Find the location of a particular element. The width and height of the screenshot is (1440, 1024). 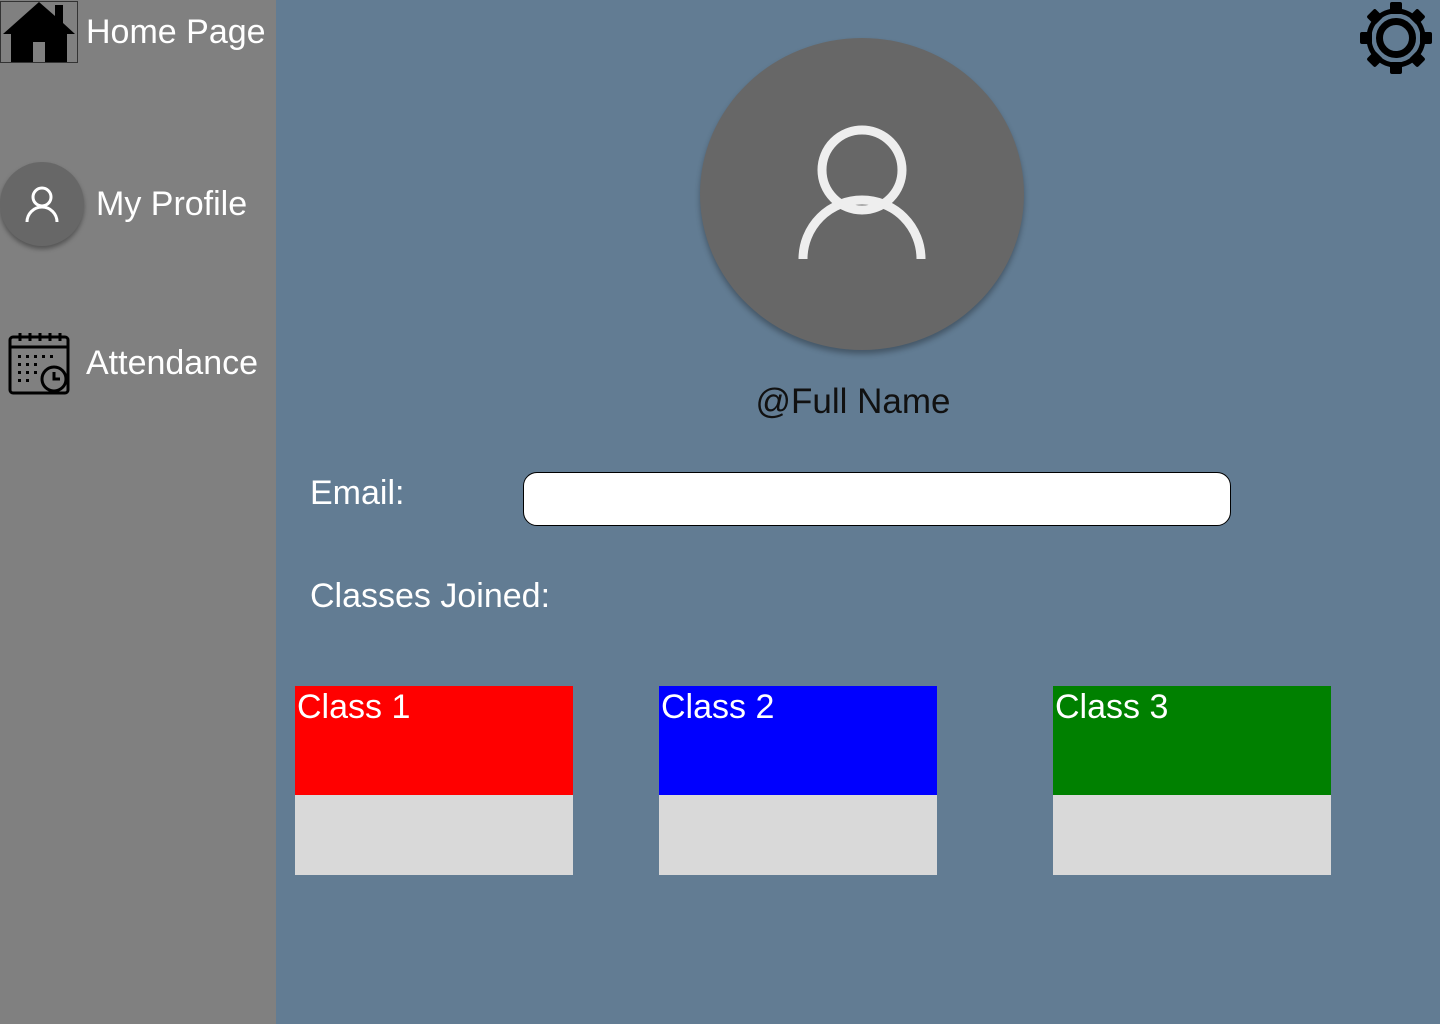

sidebar-item-home: Home Page is located at coordinates (133, 32).